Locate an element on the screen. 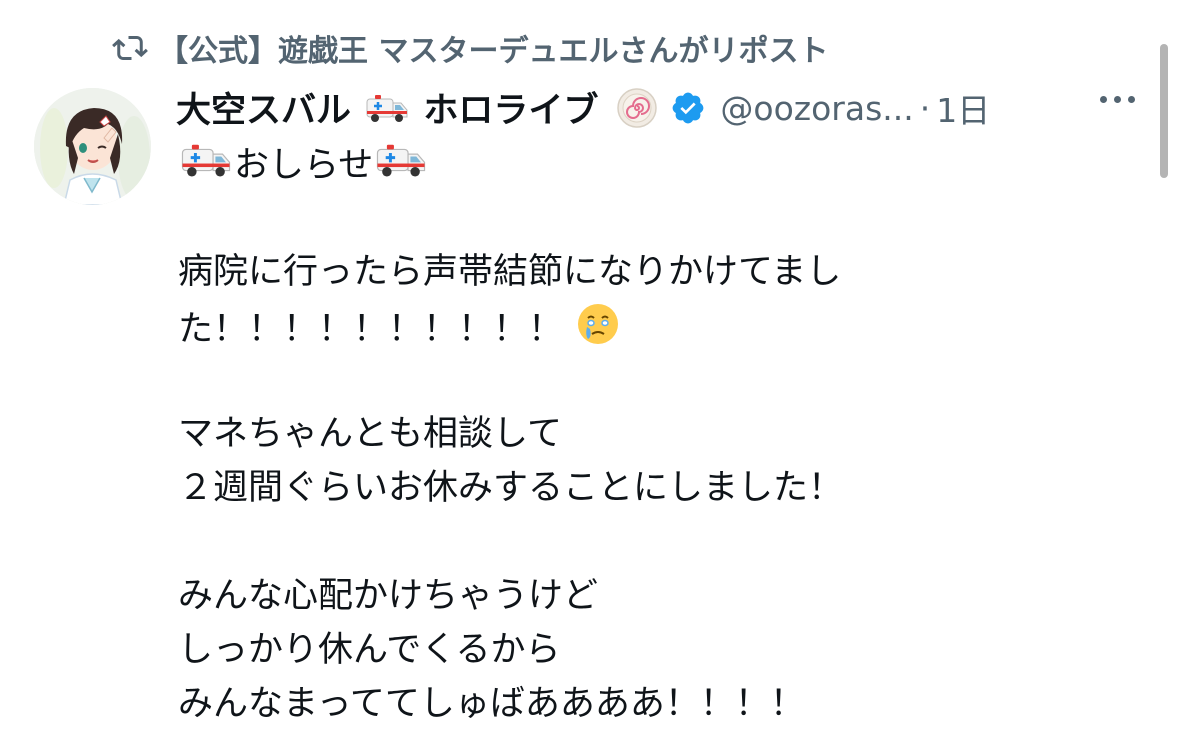 This screenshot has height=739, width=1179. author-name-part2: ホロライブ is located at coordinates (511, 111).